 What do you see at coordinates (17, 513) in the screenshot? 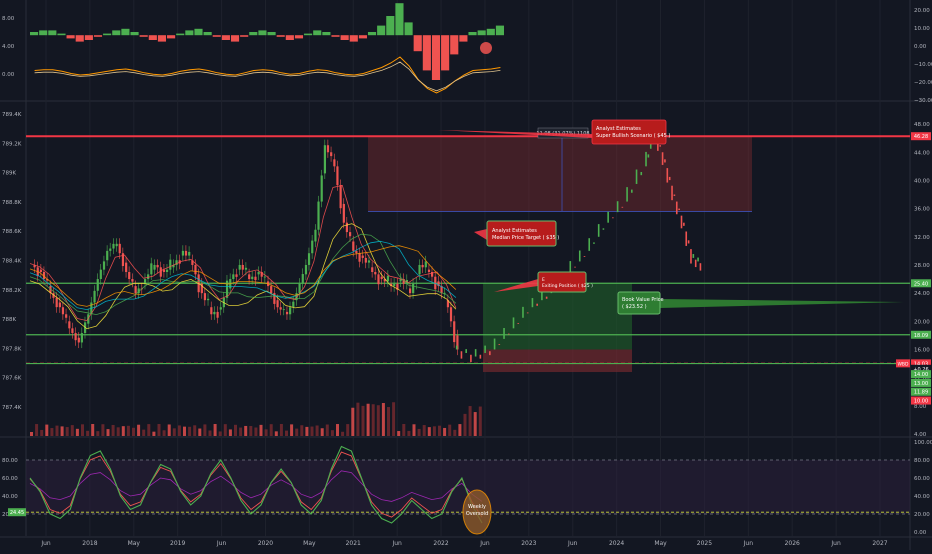
I see `rsi-lower-tag: 24.45` at bounding box center [17, 513].